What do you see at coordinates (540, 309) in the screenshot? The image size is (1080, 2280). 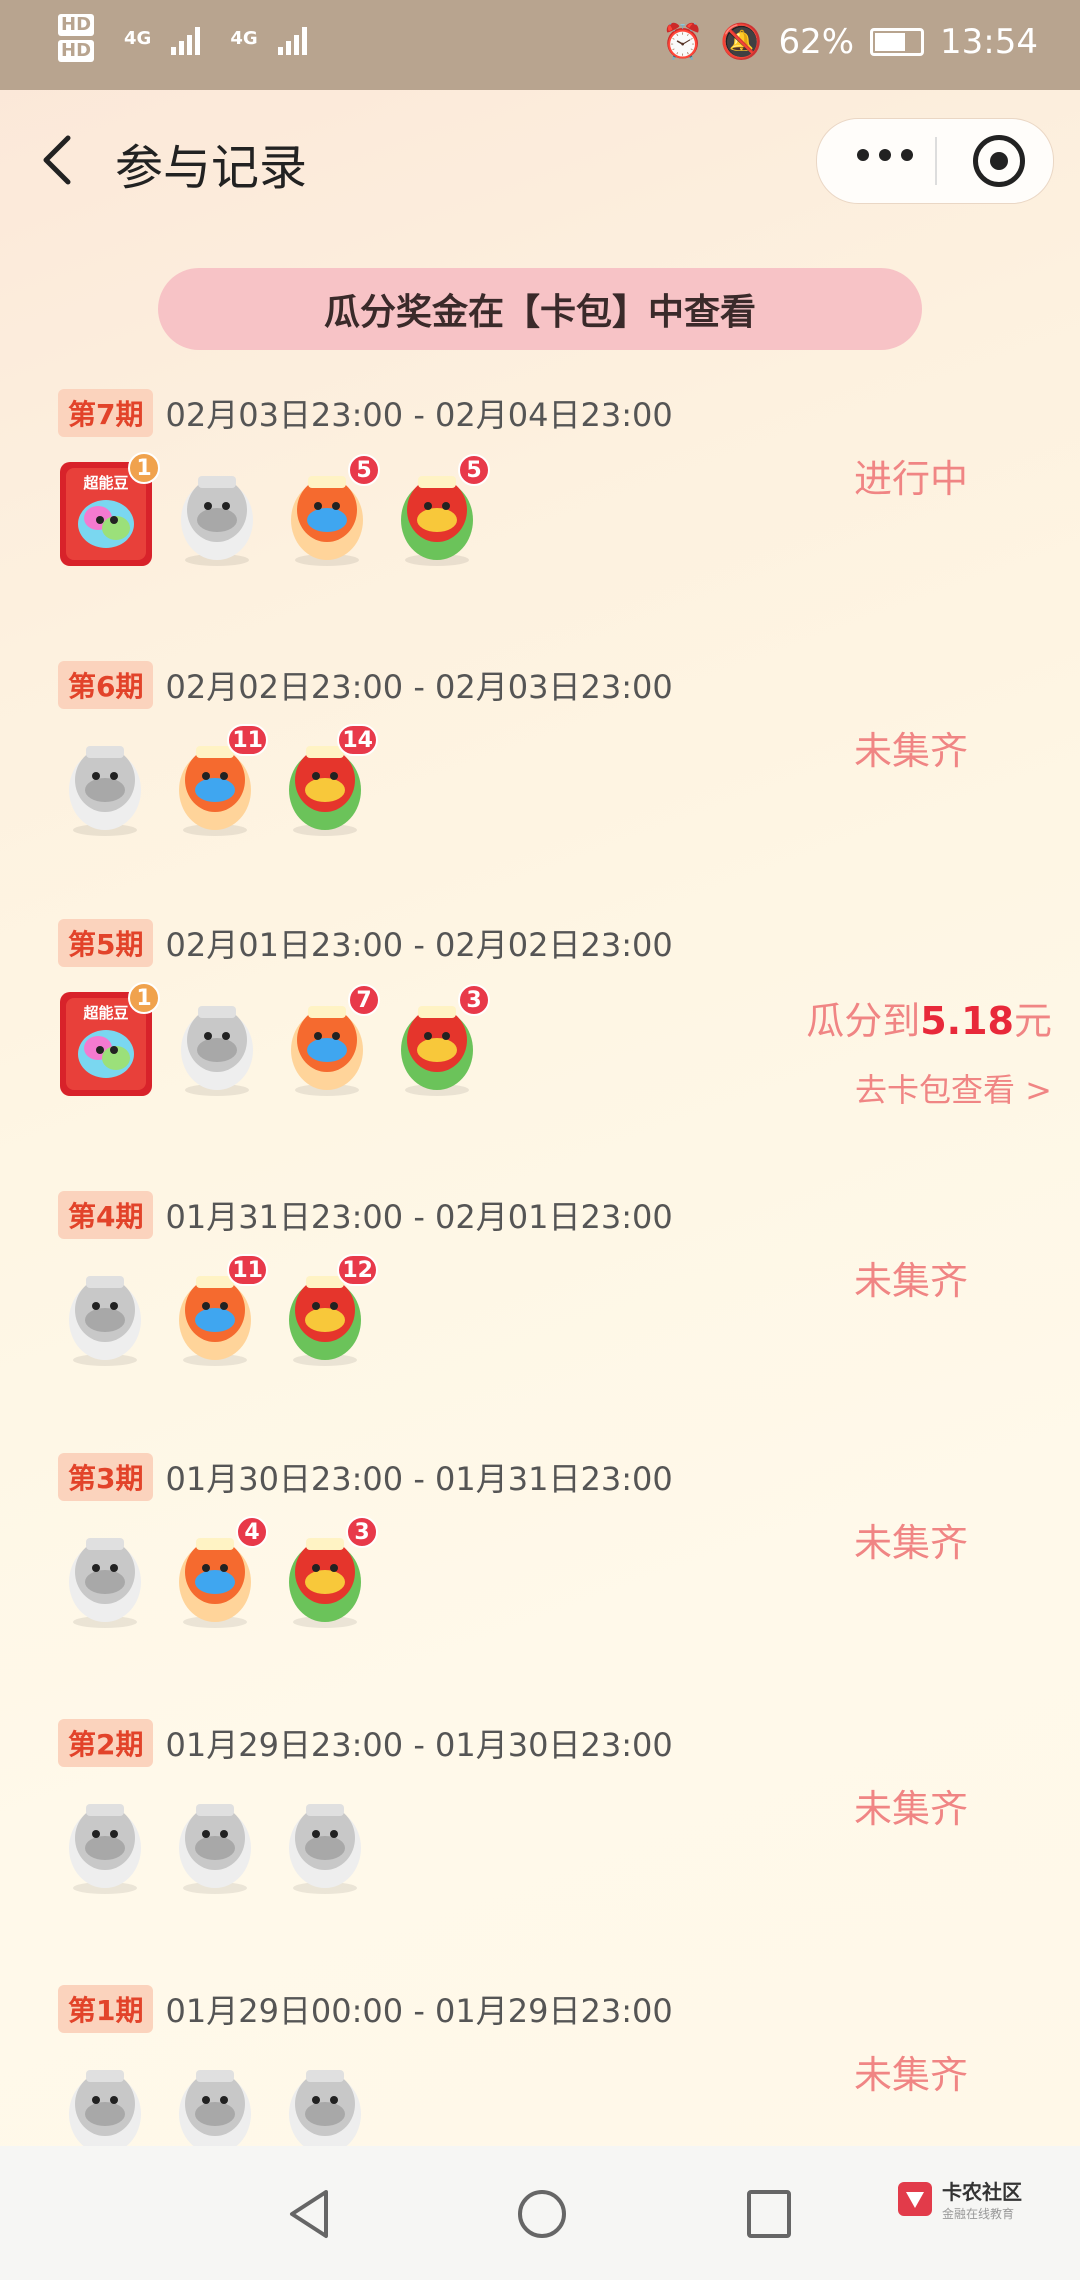 I see `card-wallet-banner: 瓜分奖金在【卡包】中查看` at bounding box center [540, 309].